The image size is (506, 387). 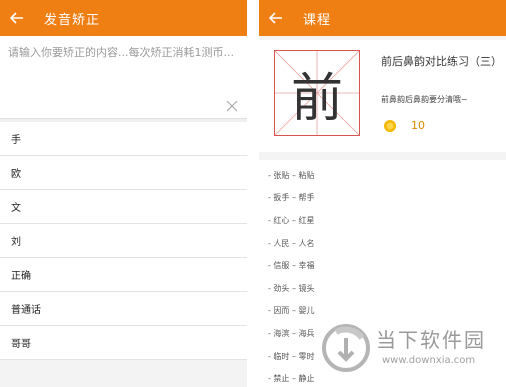 What do you see at coordinates (382, 265) in the screenshot?
I see `word-pair-item: - 信服 – 幸福` at bounding box center [382, 265].